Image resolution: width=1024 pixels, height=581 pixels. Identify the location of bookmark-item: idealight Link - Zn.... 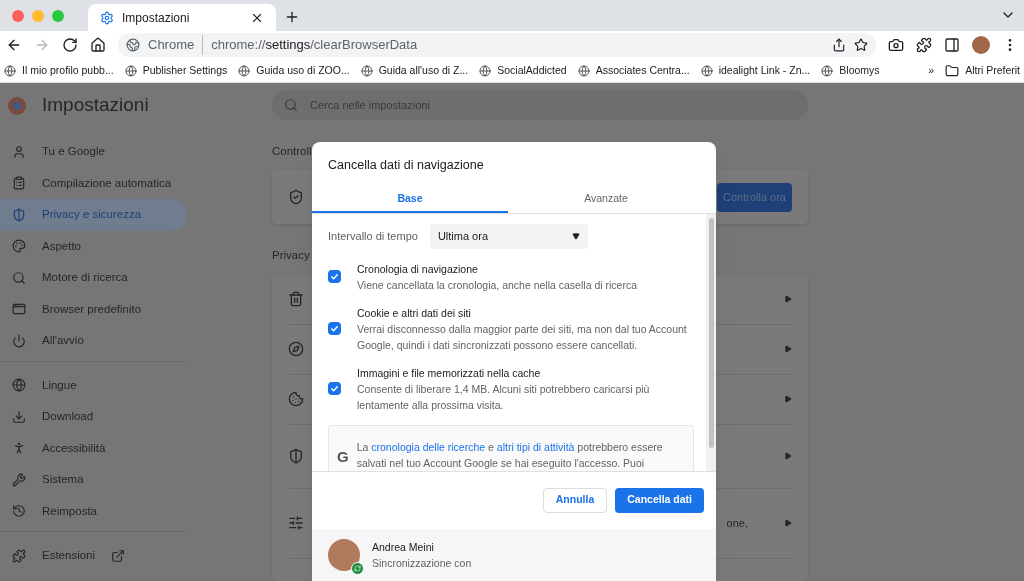
(755, 70).